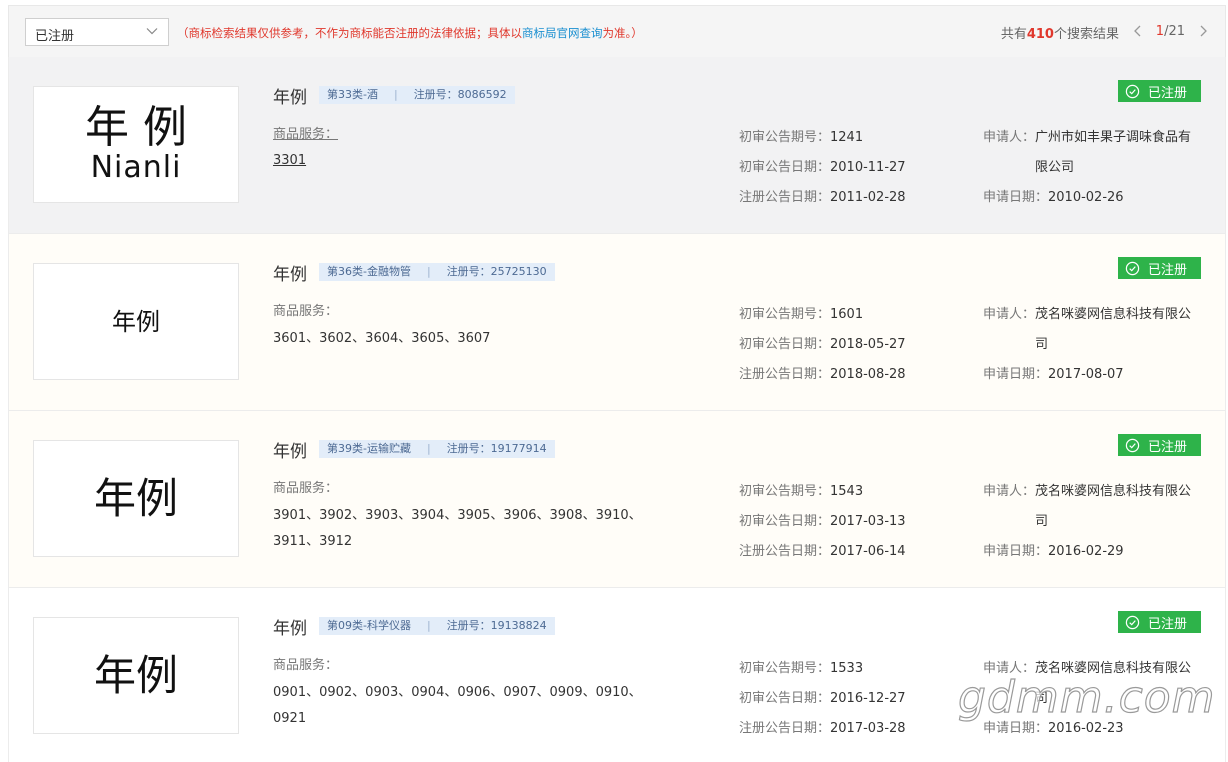  I want to click on reg-date-row: 注册公告日期：2018-08-28, so click(822, 375).